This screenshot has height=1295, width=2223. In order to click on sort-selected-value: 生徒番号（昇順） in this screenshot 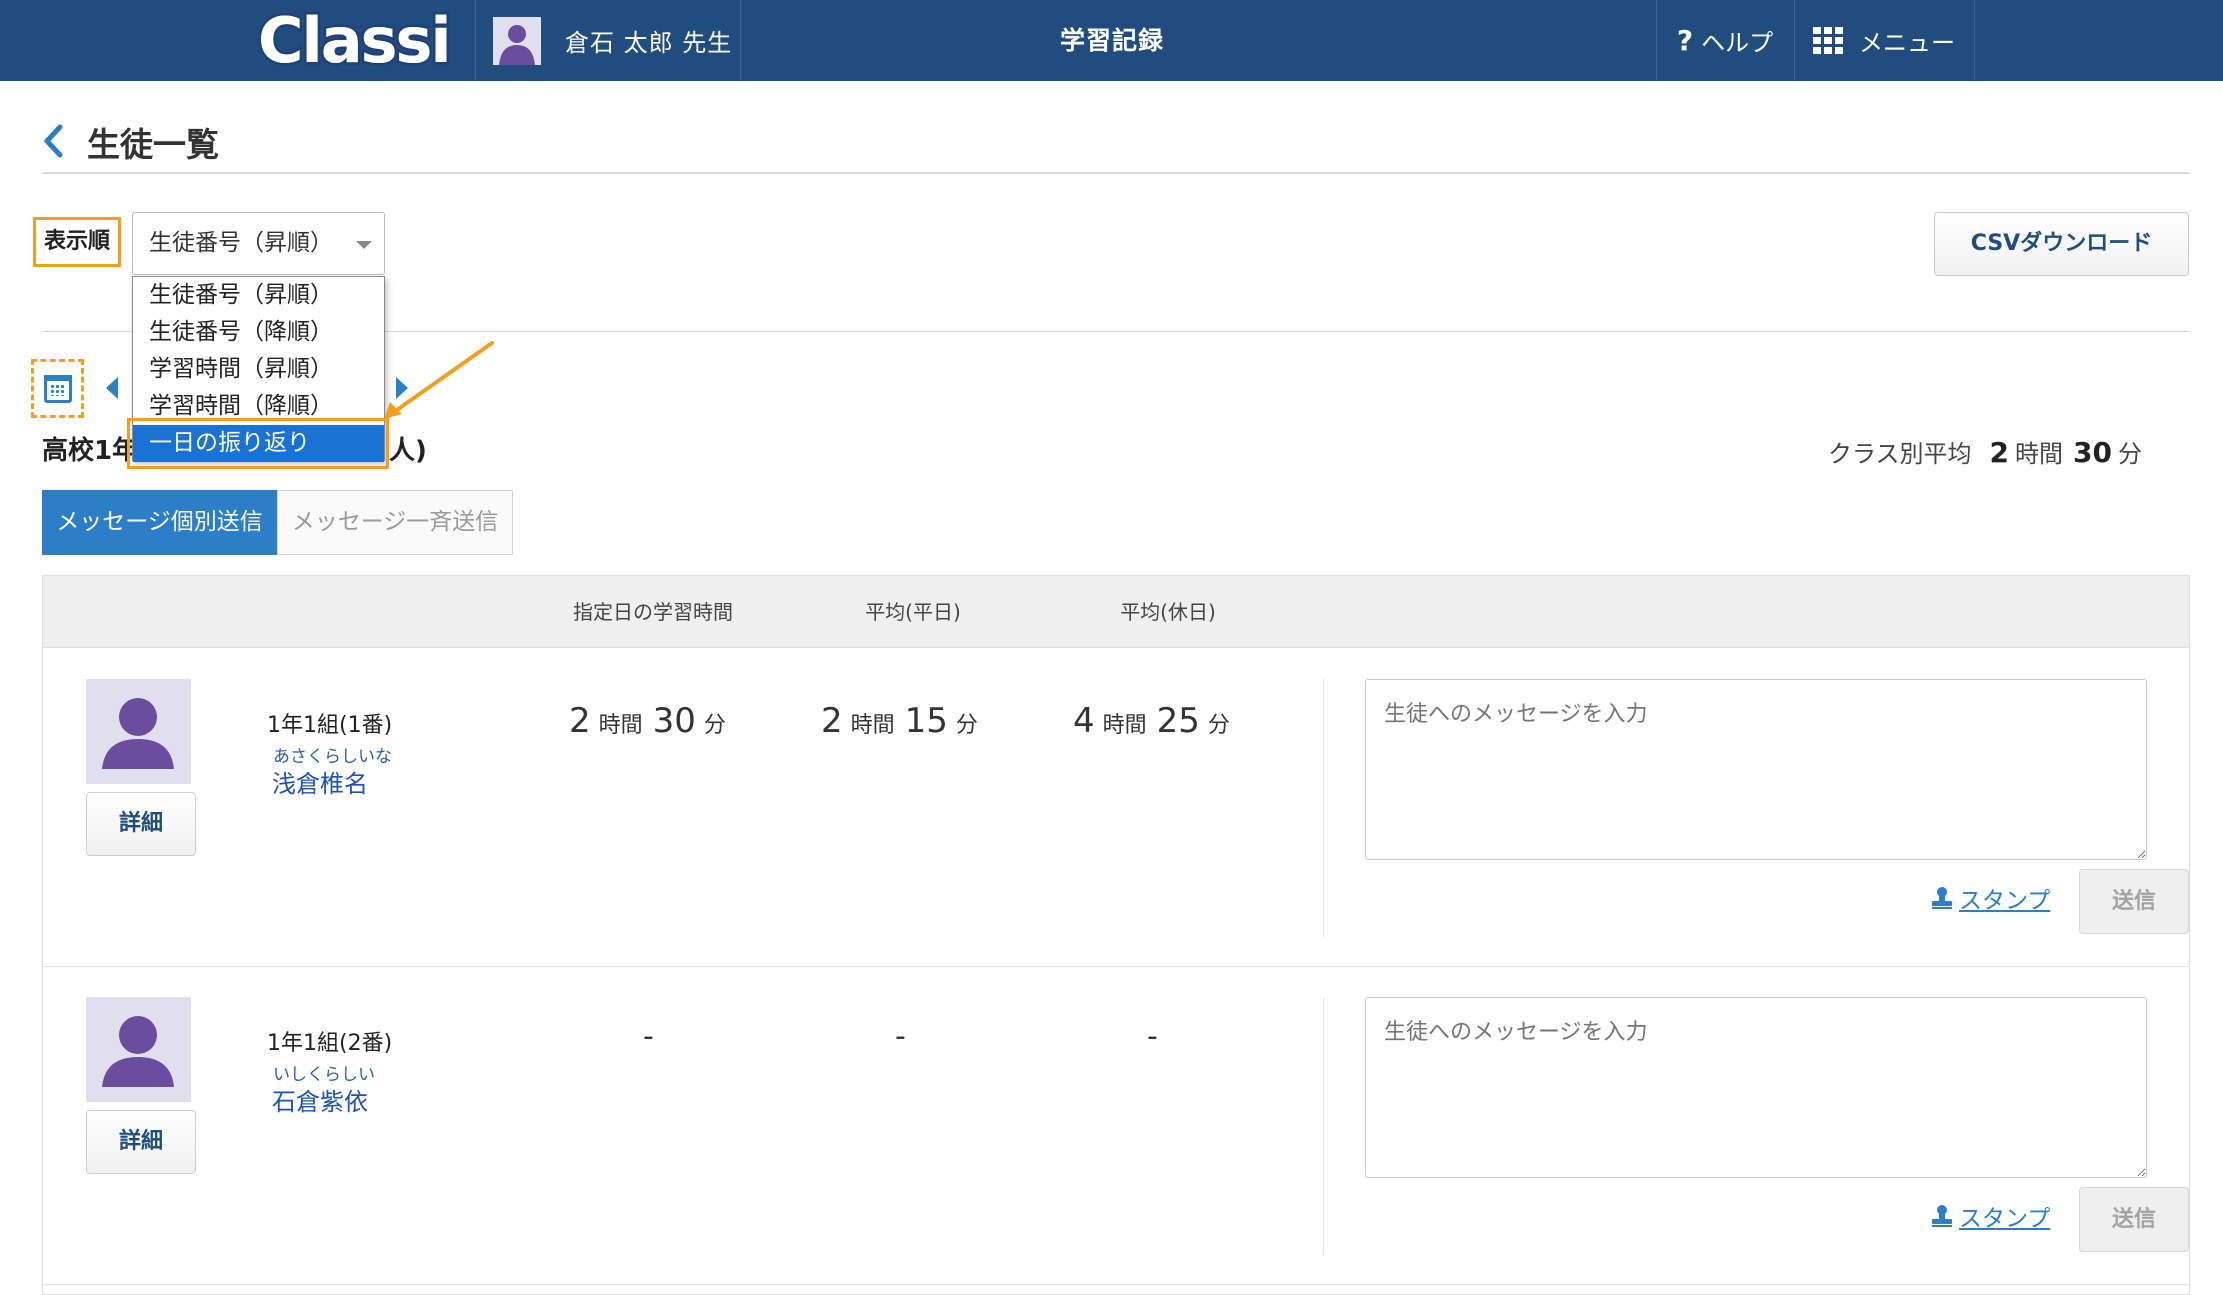, I will do `click(241, 243)`.